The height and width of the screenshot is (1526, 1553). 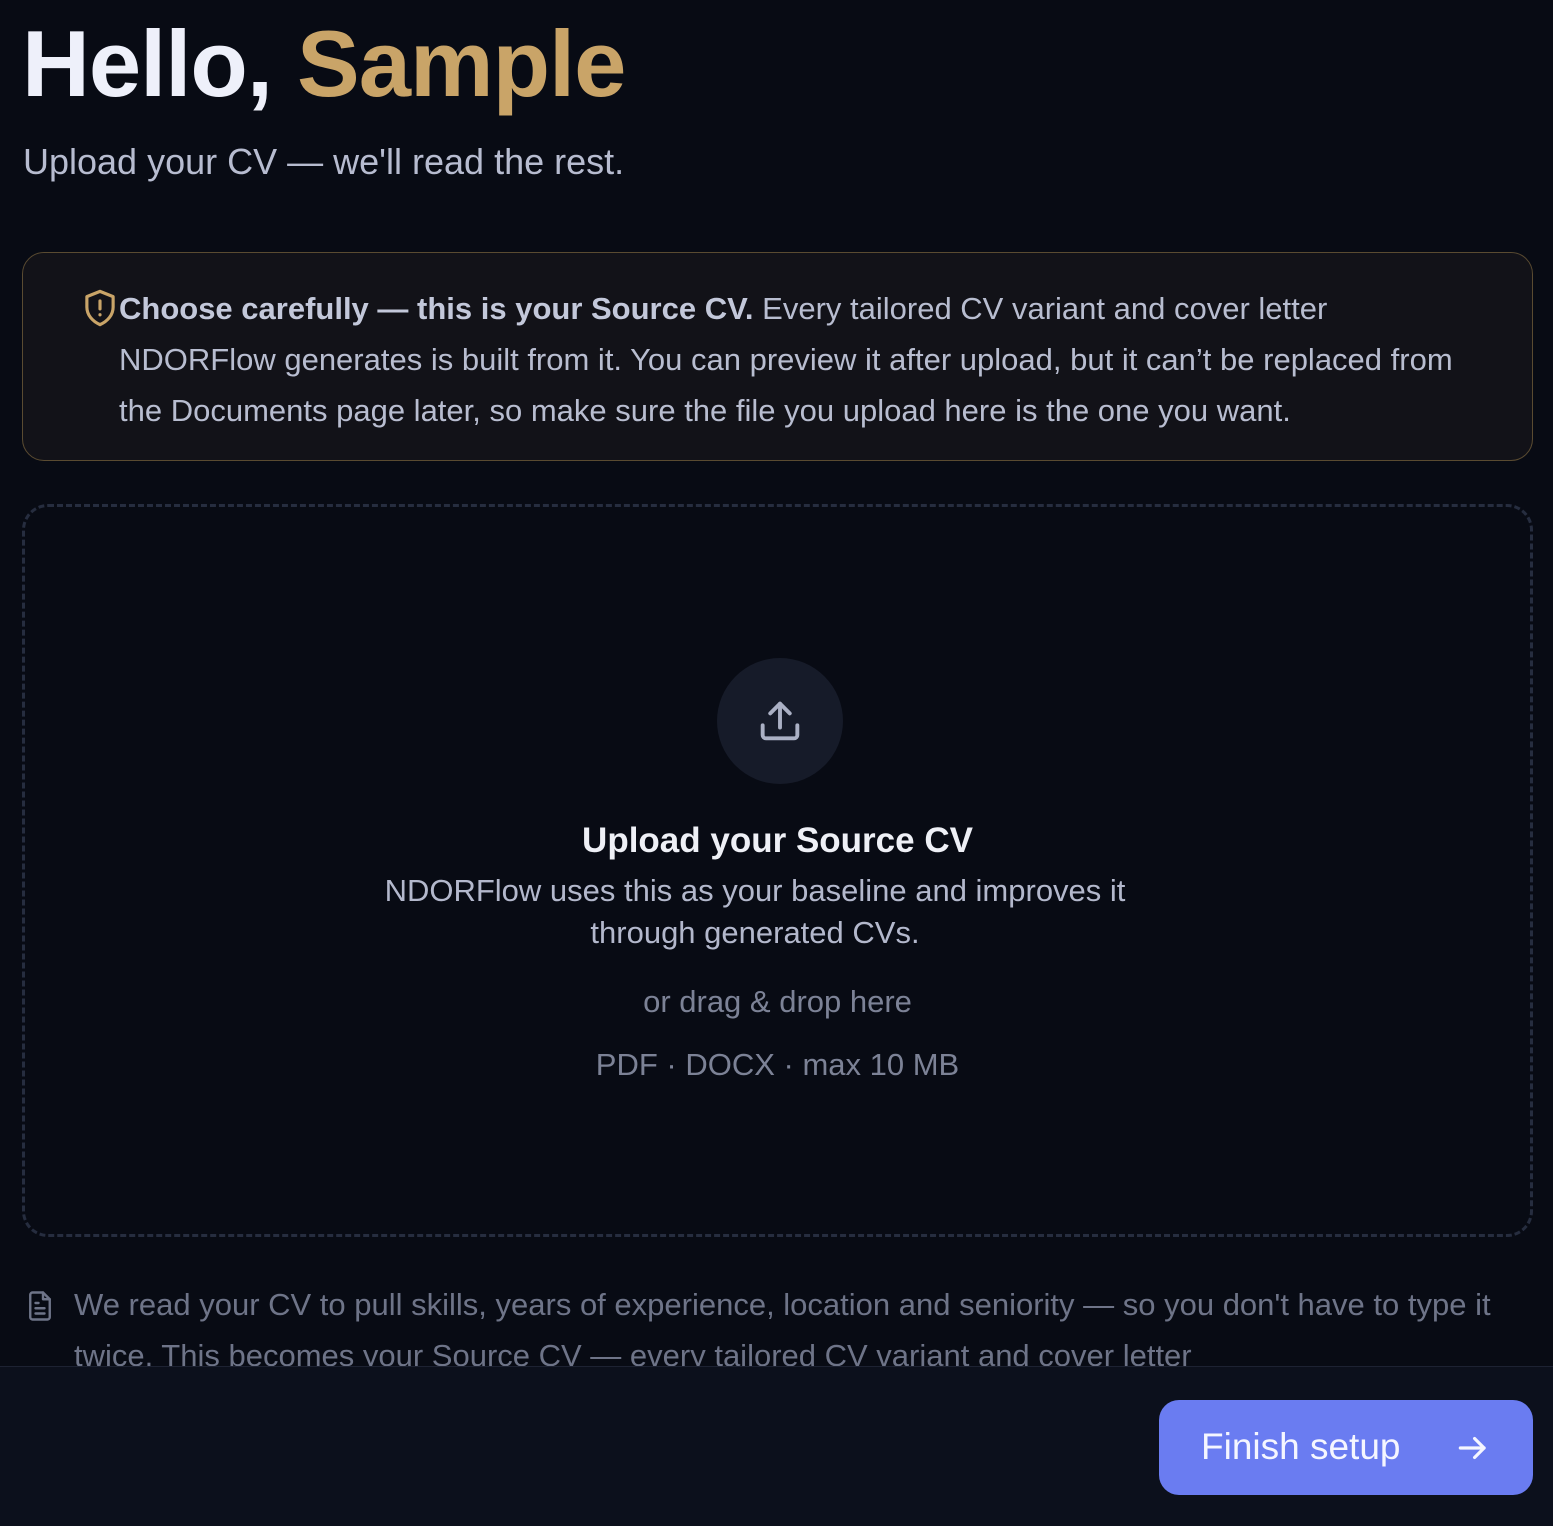 I want to click on drag-drop-hint: or drag & drop here, so click(x=777, y=1001).